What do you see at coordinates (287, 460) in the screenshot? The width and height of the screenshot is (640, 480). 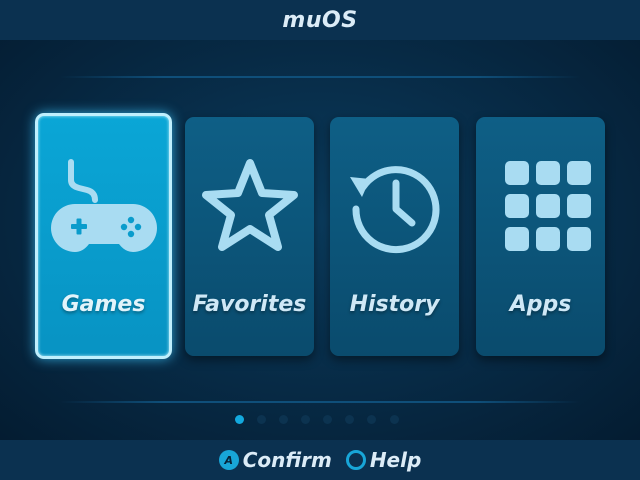 I see `confirm-label: Confirm` at bounding box center [287, 460].